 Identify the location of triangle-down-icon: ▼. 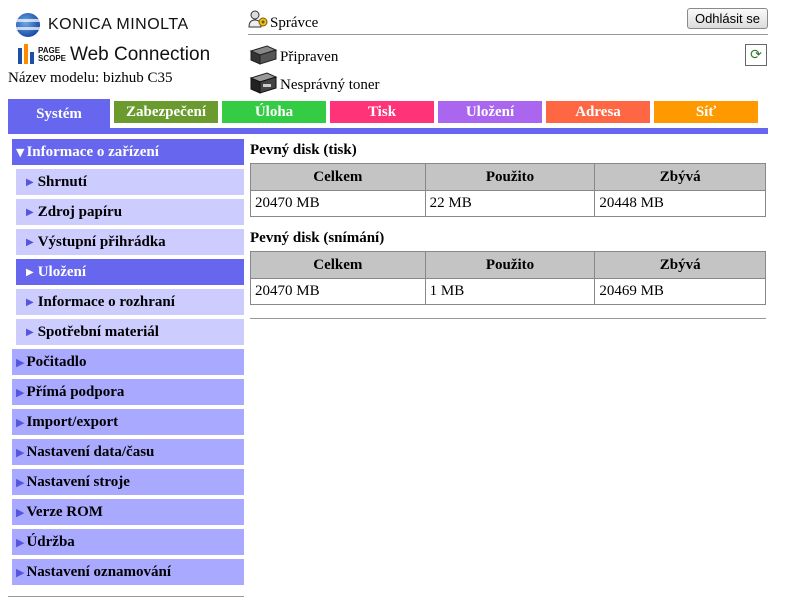
(20, 152).